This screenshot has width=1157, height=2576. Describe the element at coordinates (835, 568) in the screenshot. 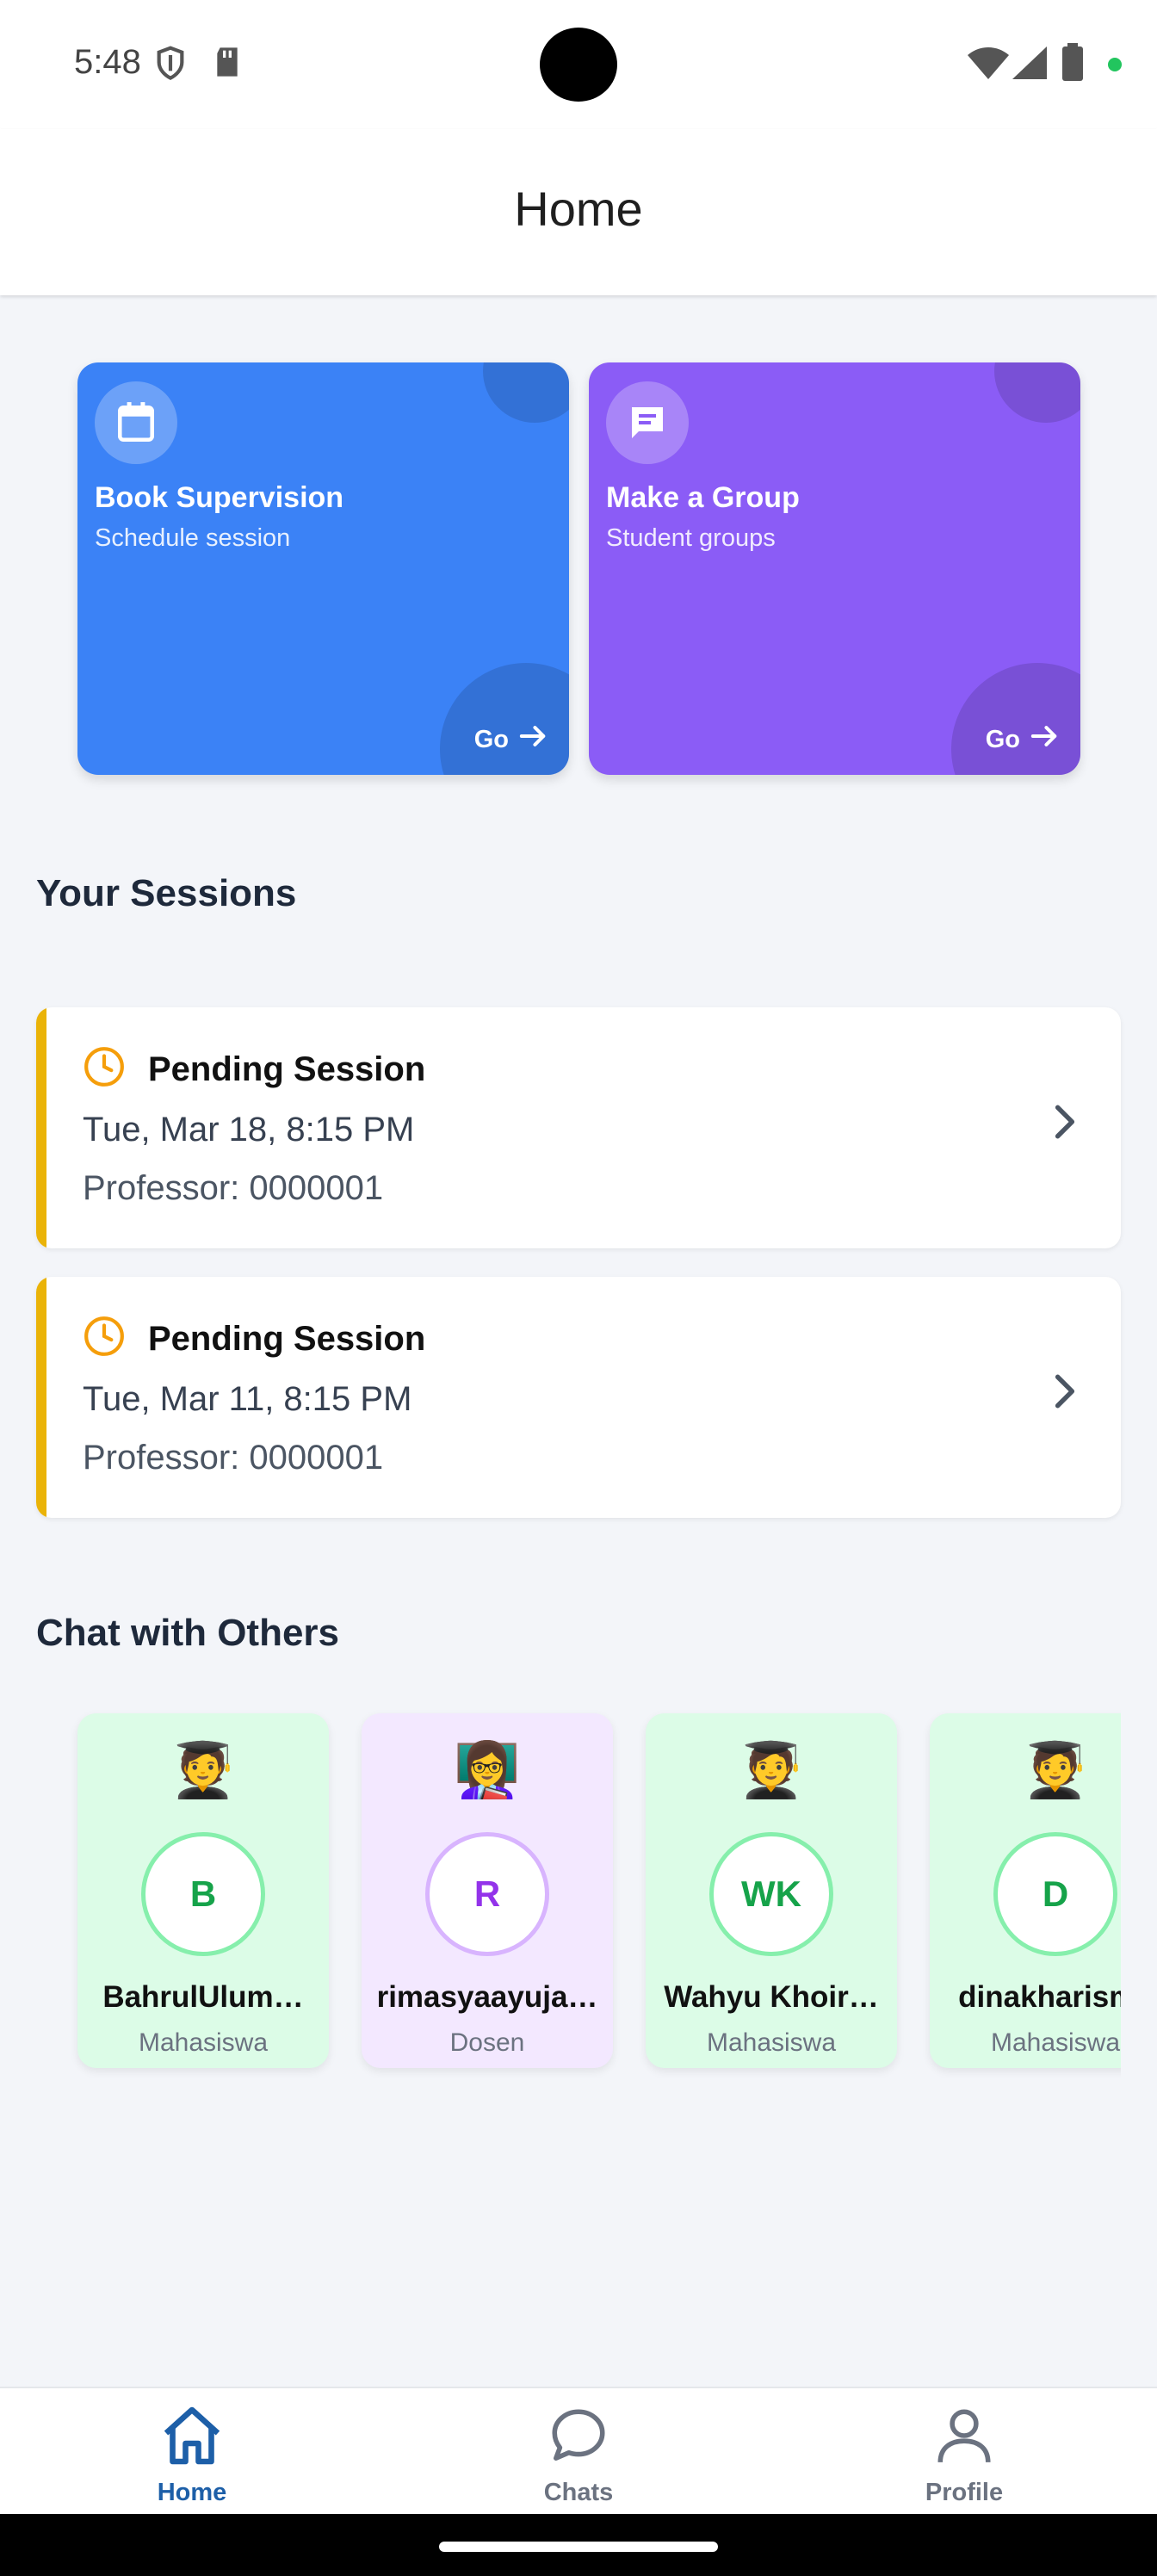

I see `make-group-card: Make a Group Student groups Go` at that location.